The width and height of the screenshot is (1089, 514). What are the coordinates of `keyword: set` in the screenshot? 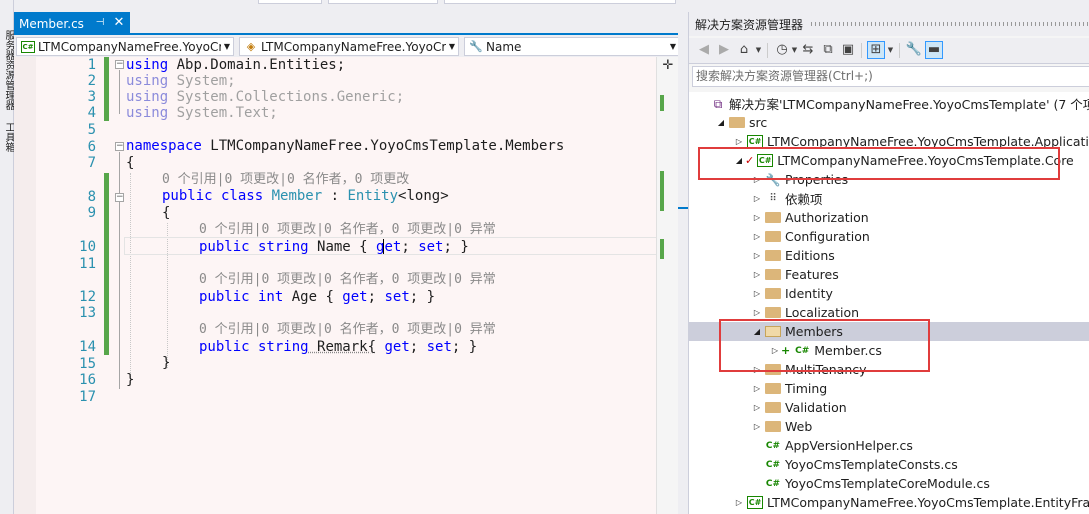 It's located at (426, 247).